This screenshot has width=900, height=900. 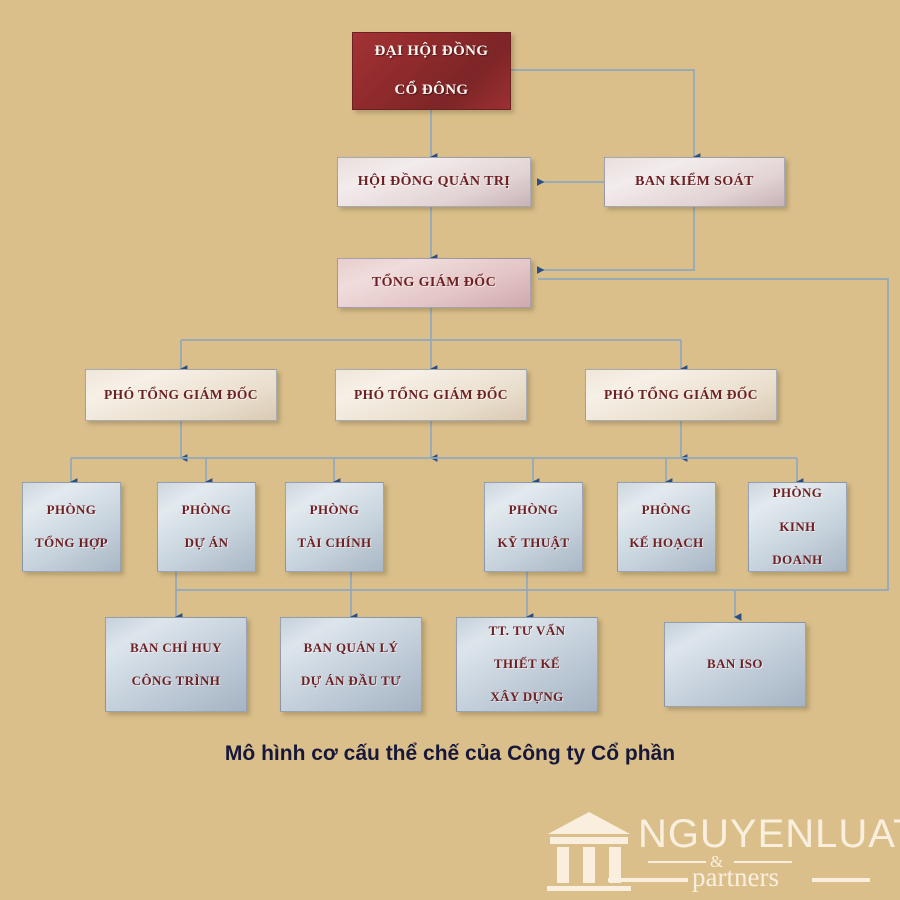 I want to click on node-label: TỔNG GIÁM ĐỐC, so click(x=434, y=283).